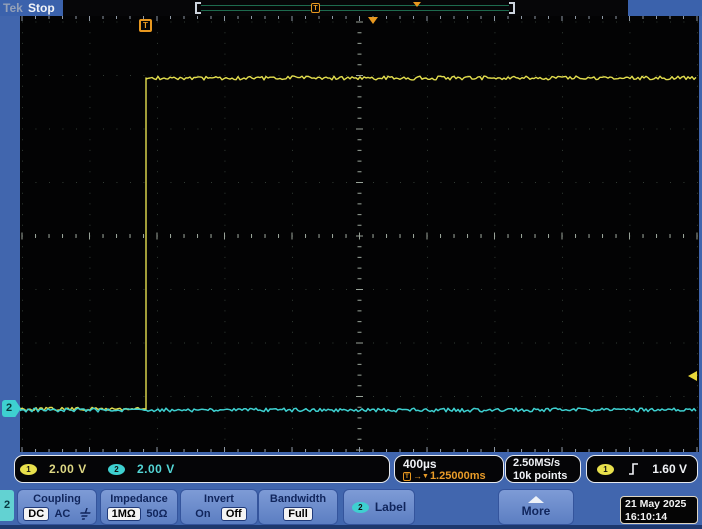 This screenshot has height=529, width=702. I want to click on bandwidth-full-option: Full, so click(298, 514).